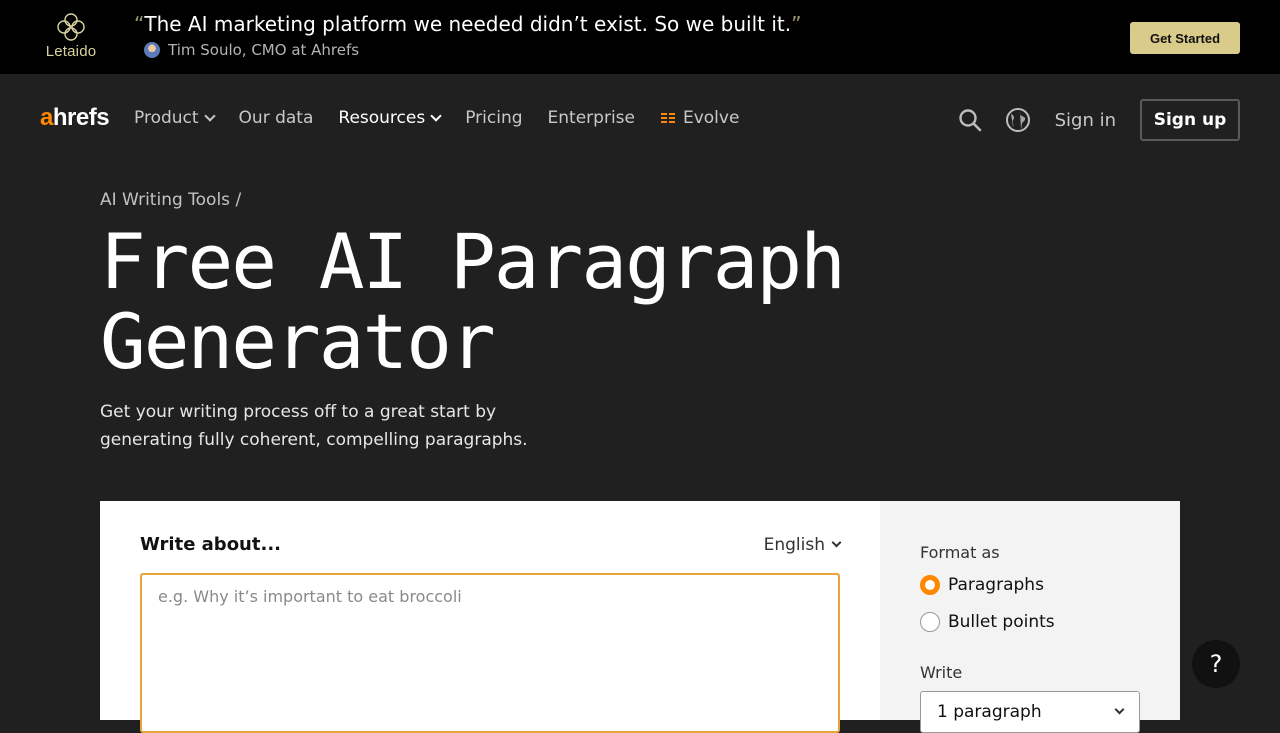 The height and width of the screenshot is (733, 1280). Describe the element at coordinates (81, 117) in the screenshot. I see `brand-rest: hrefs` at that location.